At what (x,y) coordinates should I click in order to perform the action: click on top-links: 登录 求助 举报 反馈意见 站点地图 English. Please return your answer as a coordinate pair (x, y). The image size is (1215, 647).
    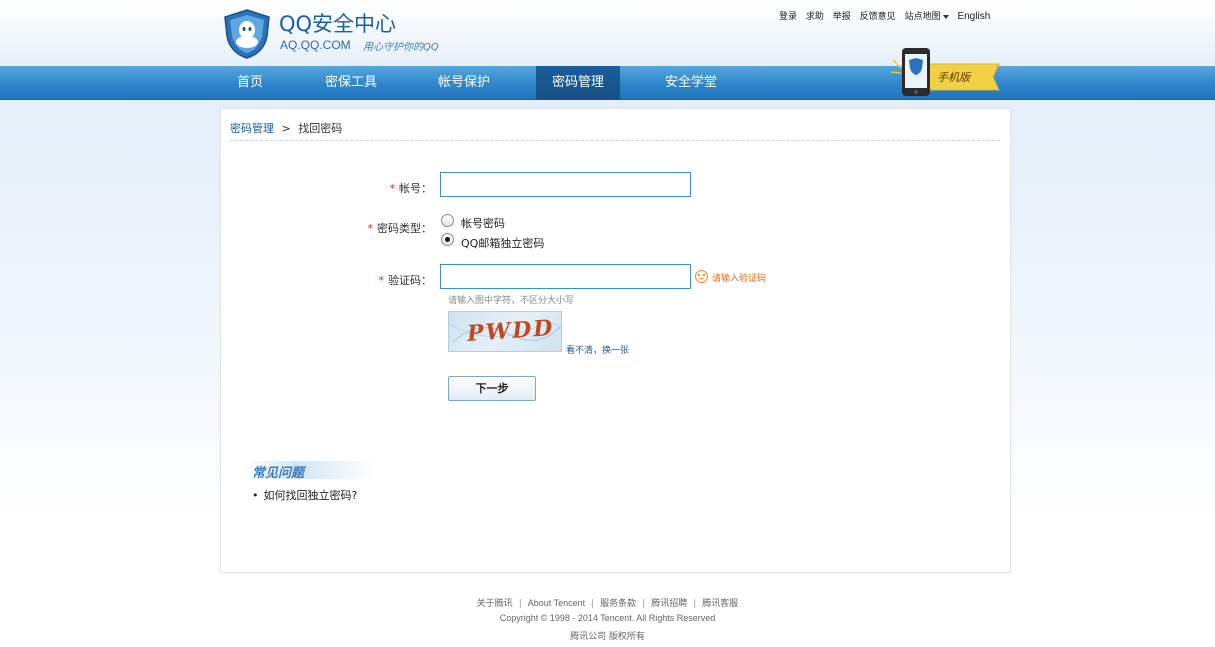
    Looking at the image, I should click on (887, 15).